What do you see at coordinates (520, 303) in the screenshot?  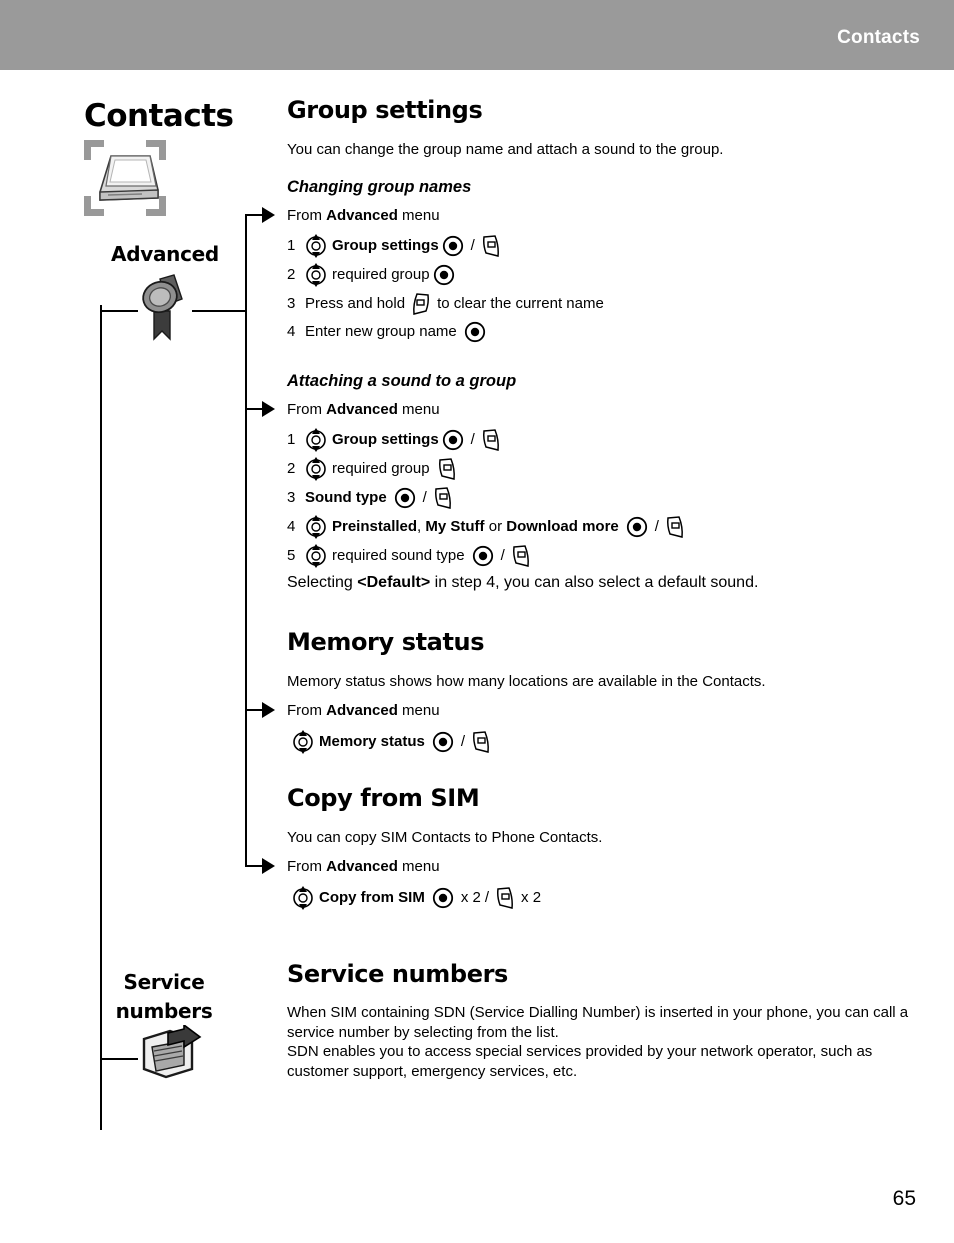 I see `step-label-post: to clear the current name` at bounding box center [520, 303].